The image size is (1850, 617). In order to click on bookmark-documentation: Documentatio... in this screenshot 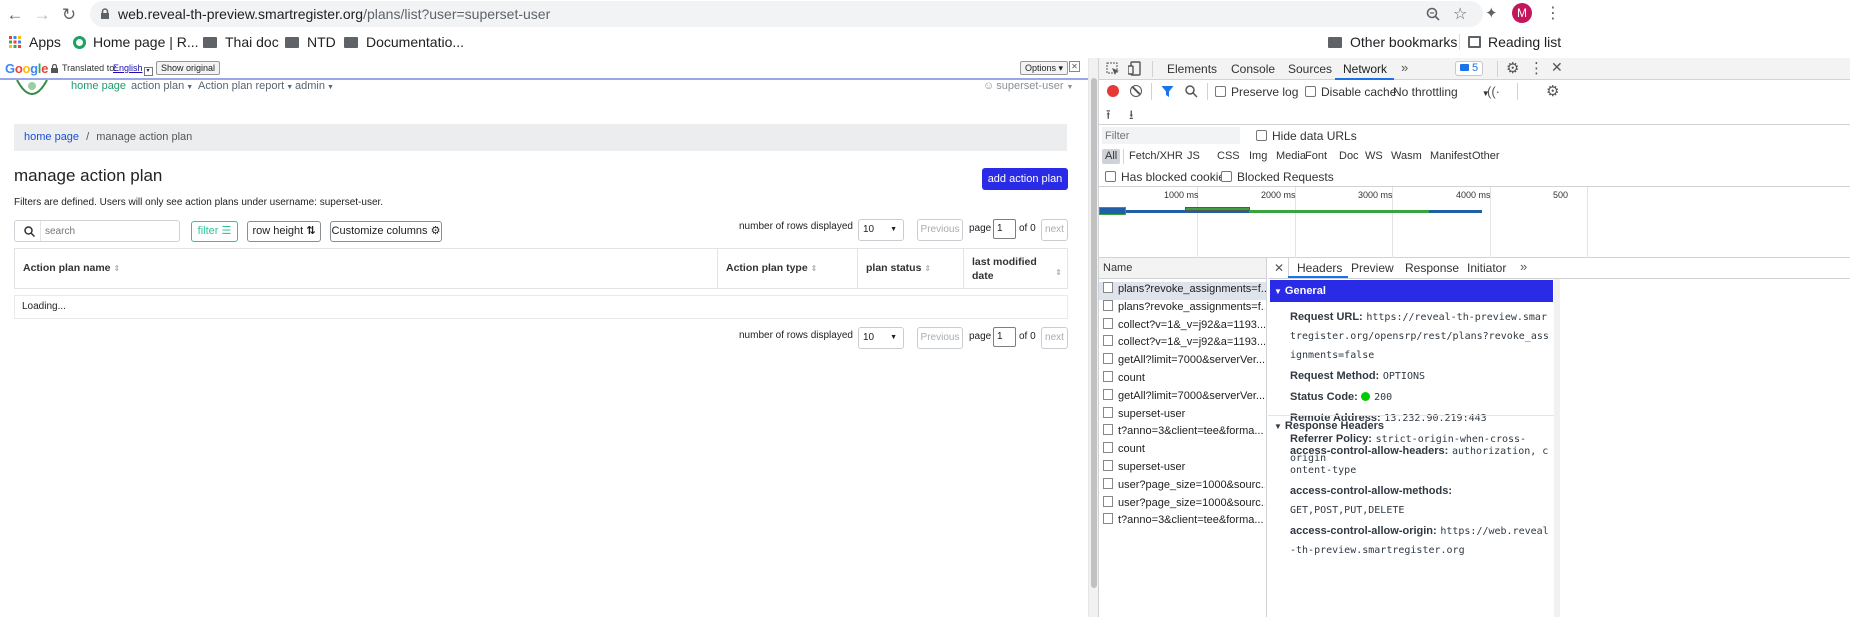, I will do `click(404, 42)`.